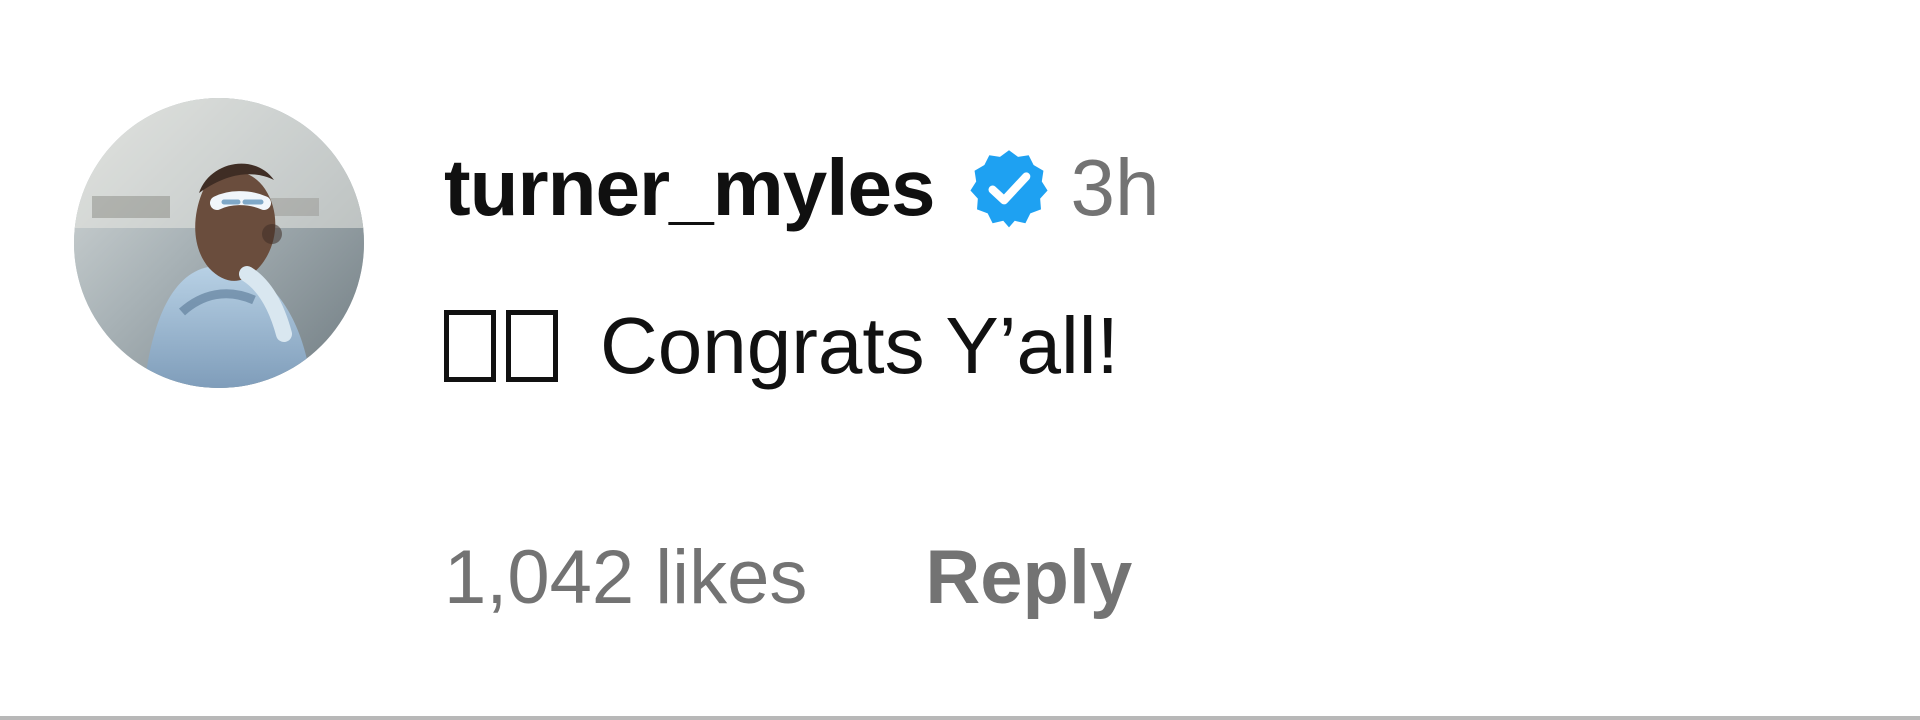 This screenshot has height=720, width=1920. I want to click on likes-count: 1,042 likes, so click(625, 578).